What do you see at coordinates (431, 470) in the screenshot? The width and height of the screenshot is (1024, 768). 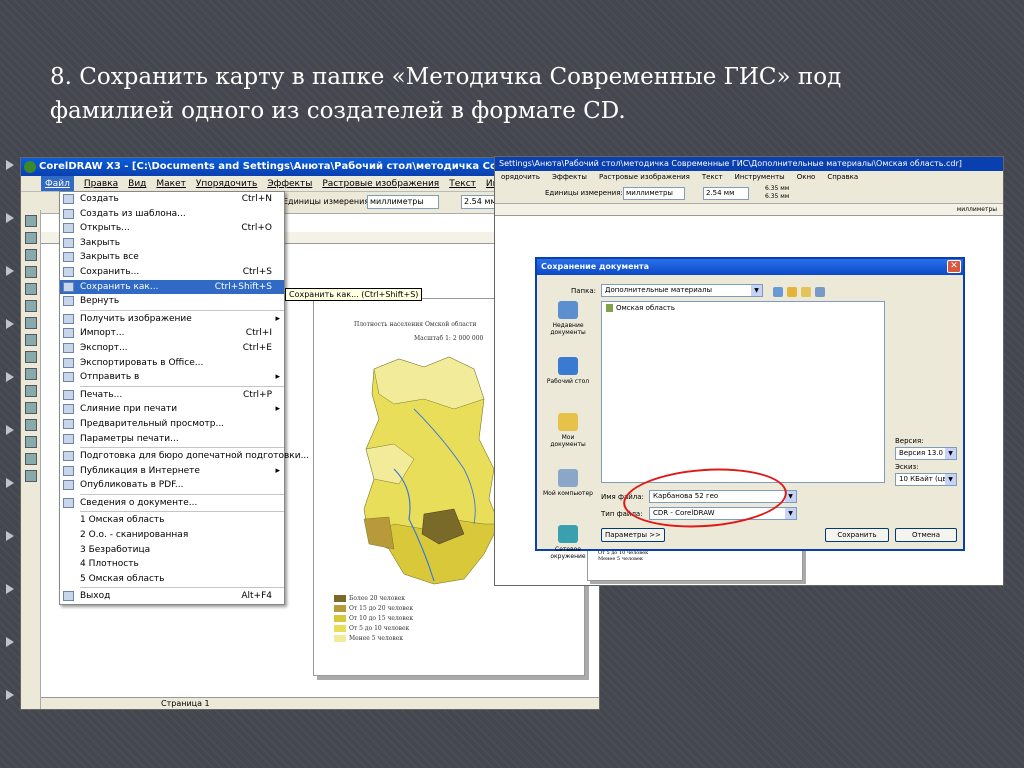 I see `omsk-region-map` at bounding box center [431, 470].